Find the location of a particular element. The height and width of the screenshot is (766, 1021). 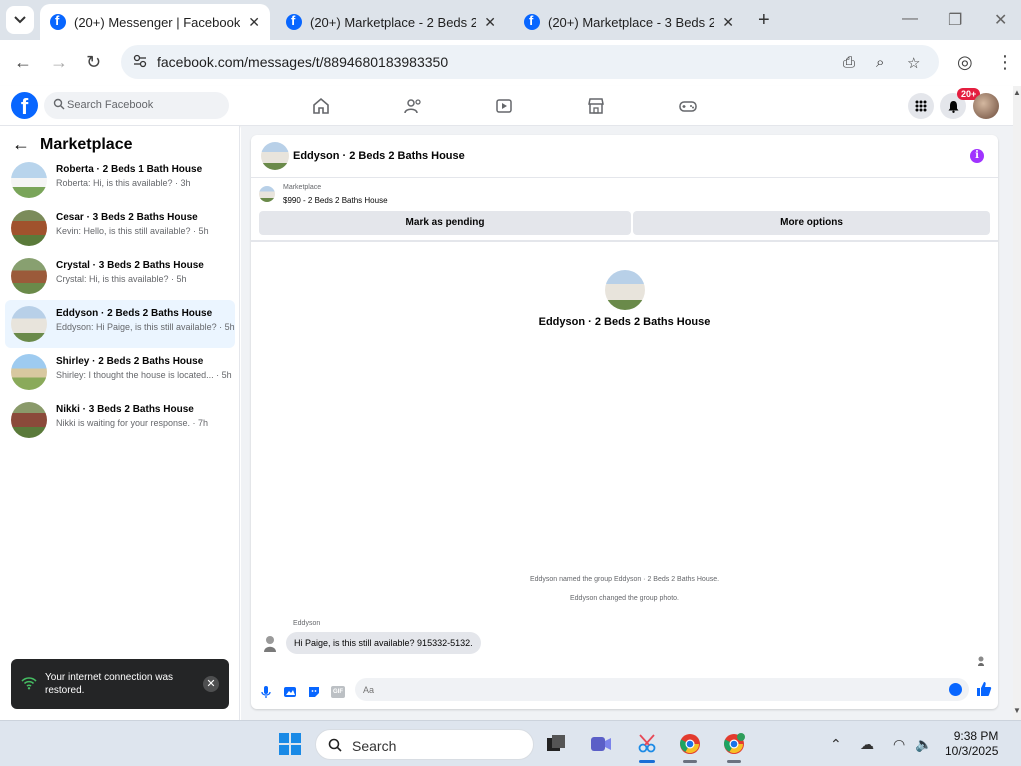

zoom-icon: ⌕ is located at coordinates (880, 62).